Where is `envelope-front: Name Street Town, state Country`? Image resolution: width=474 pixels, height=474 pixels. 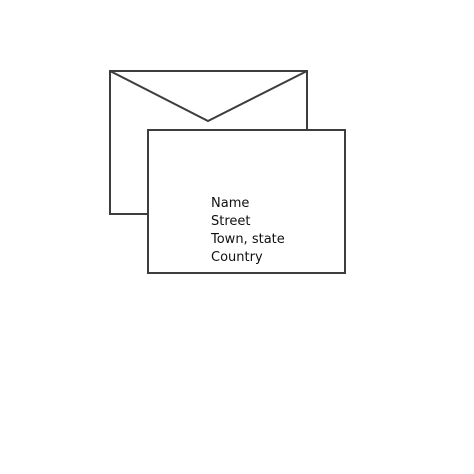
envelope-front: Name Street Town, state Country is located at coordinates (246, 201).